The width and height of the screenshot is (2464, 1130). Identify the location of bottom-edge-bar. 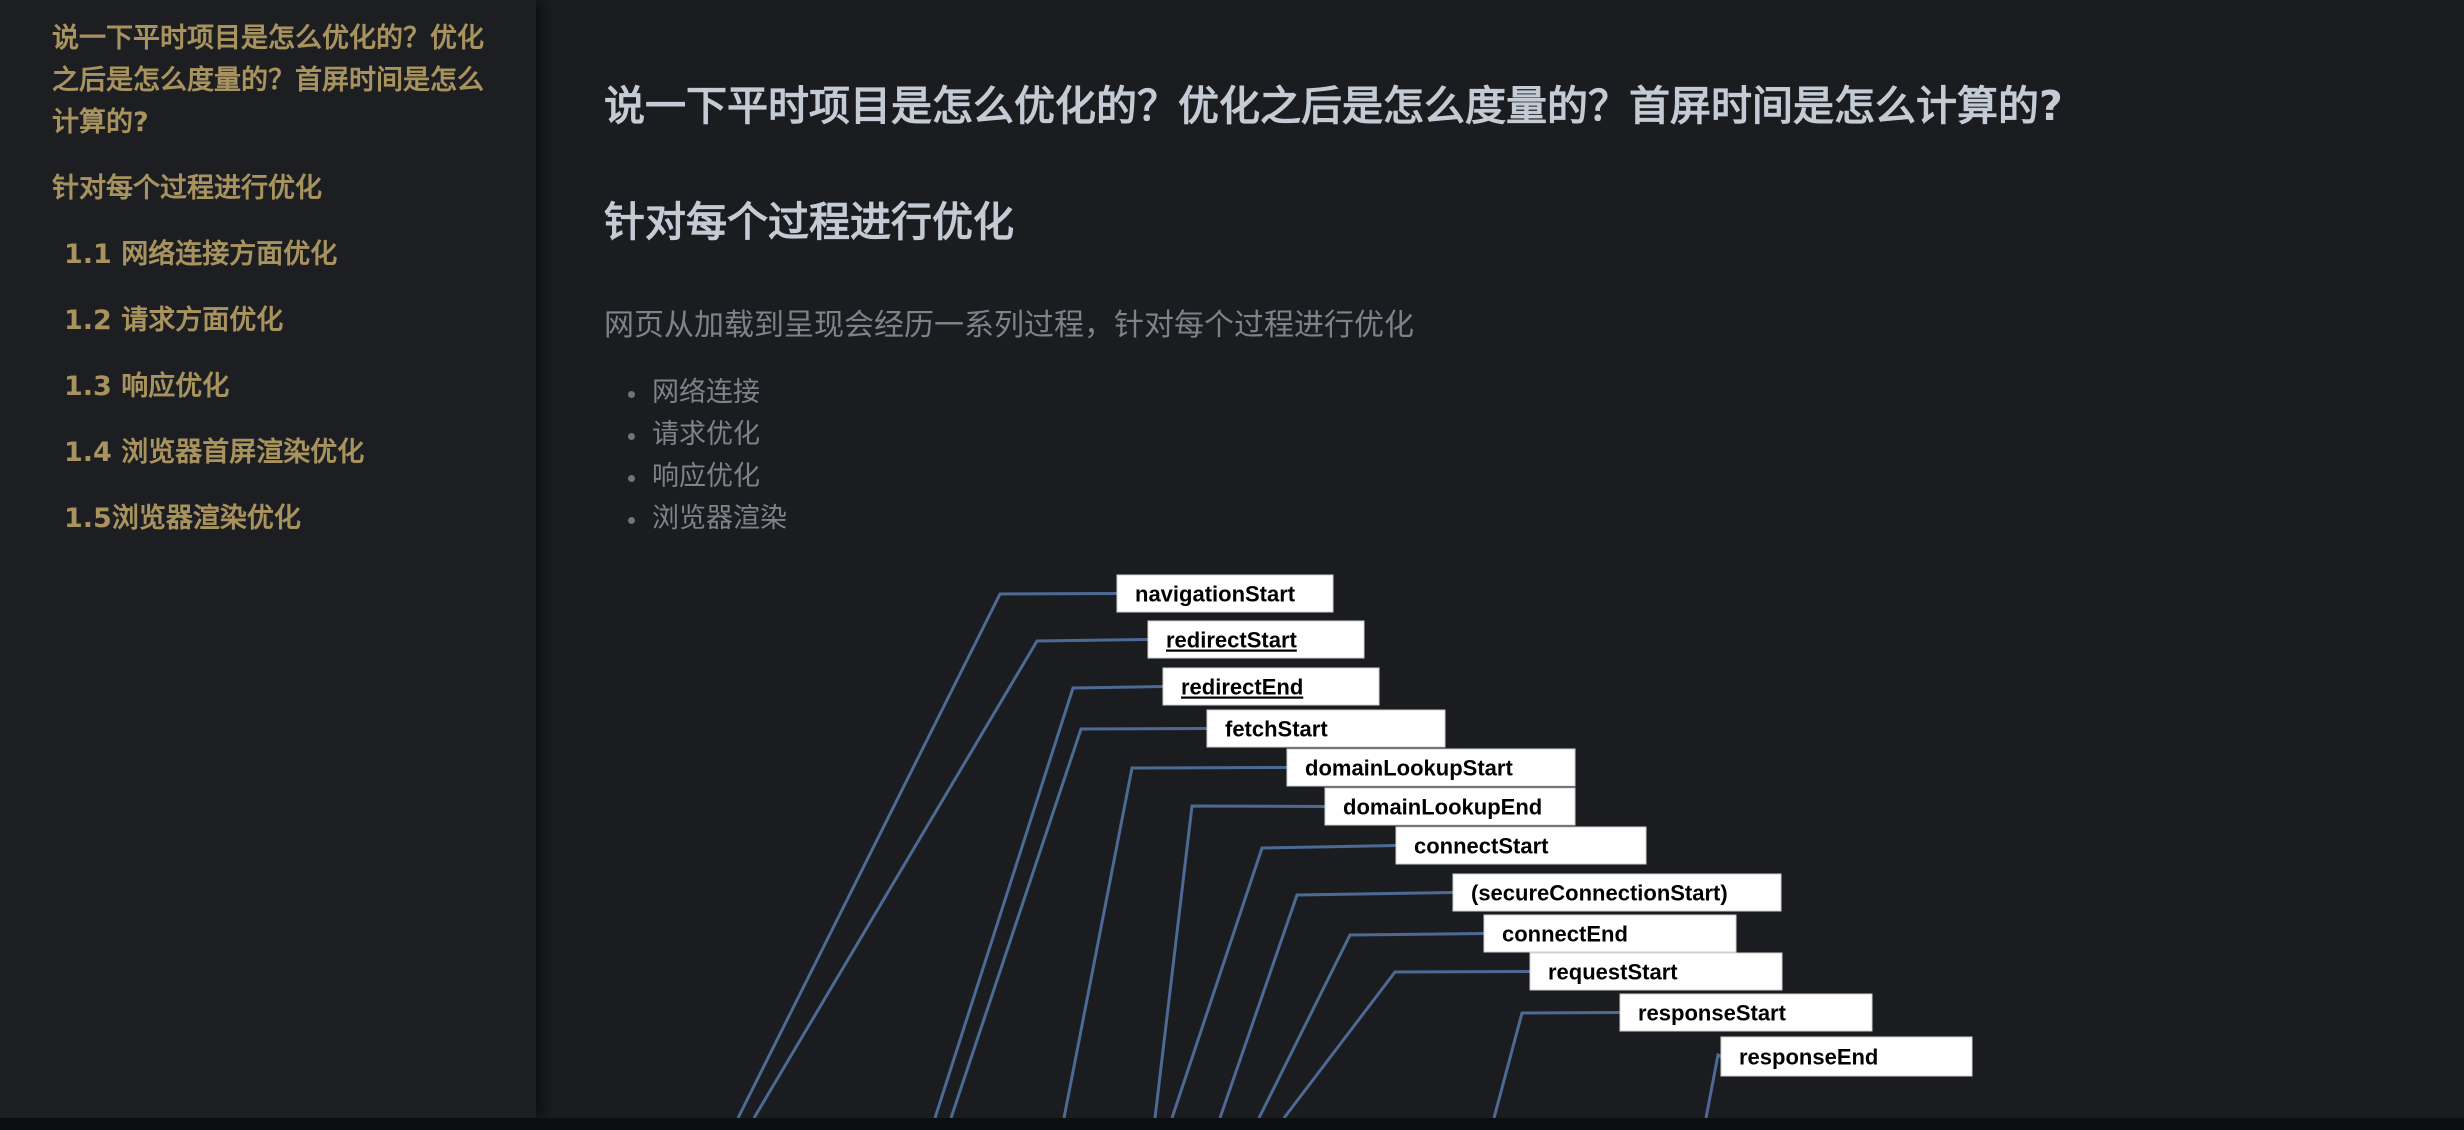
(1232, 1124).